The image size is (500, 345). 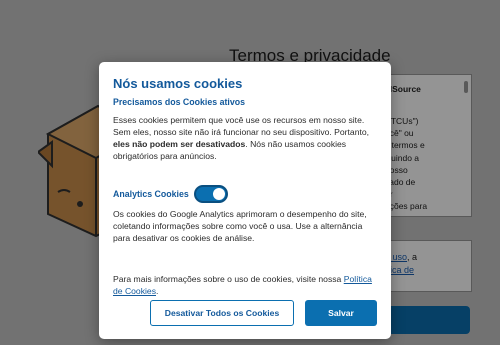 I want to click on toggle-knob, so click(x=218, y=194).